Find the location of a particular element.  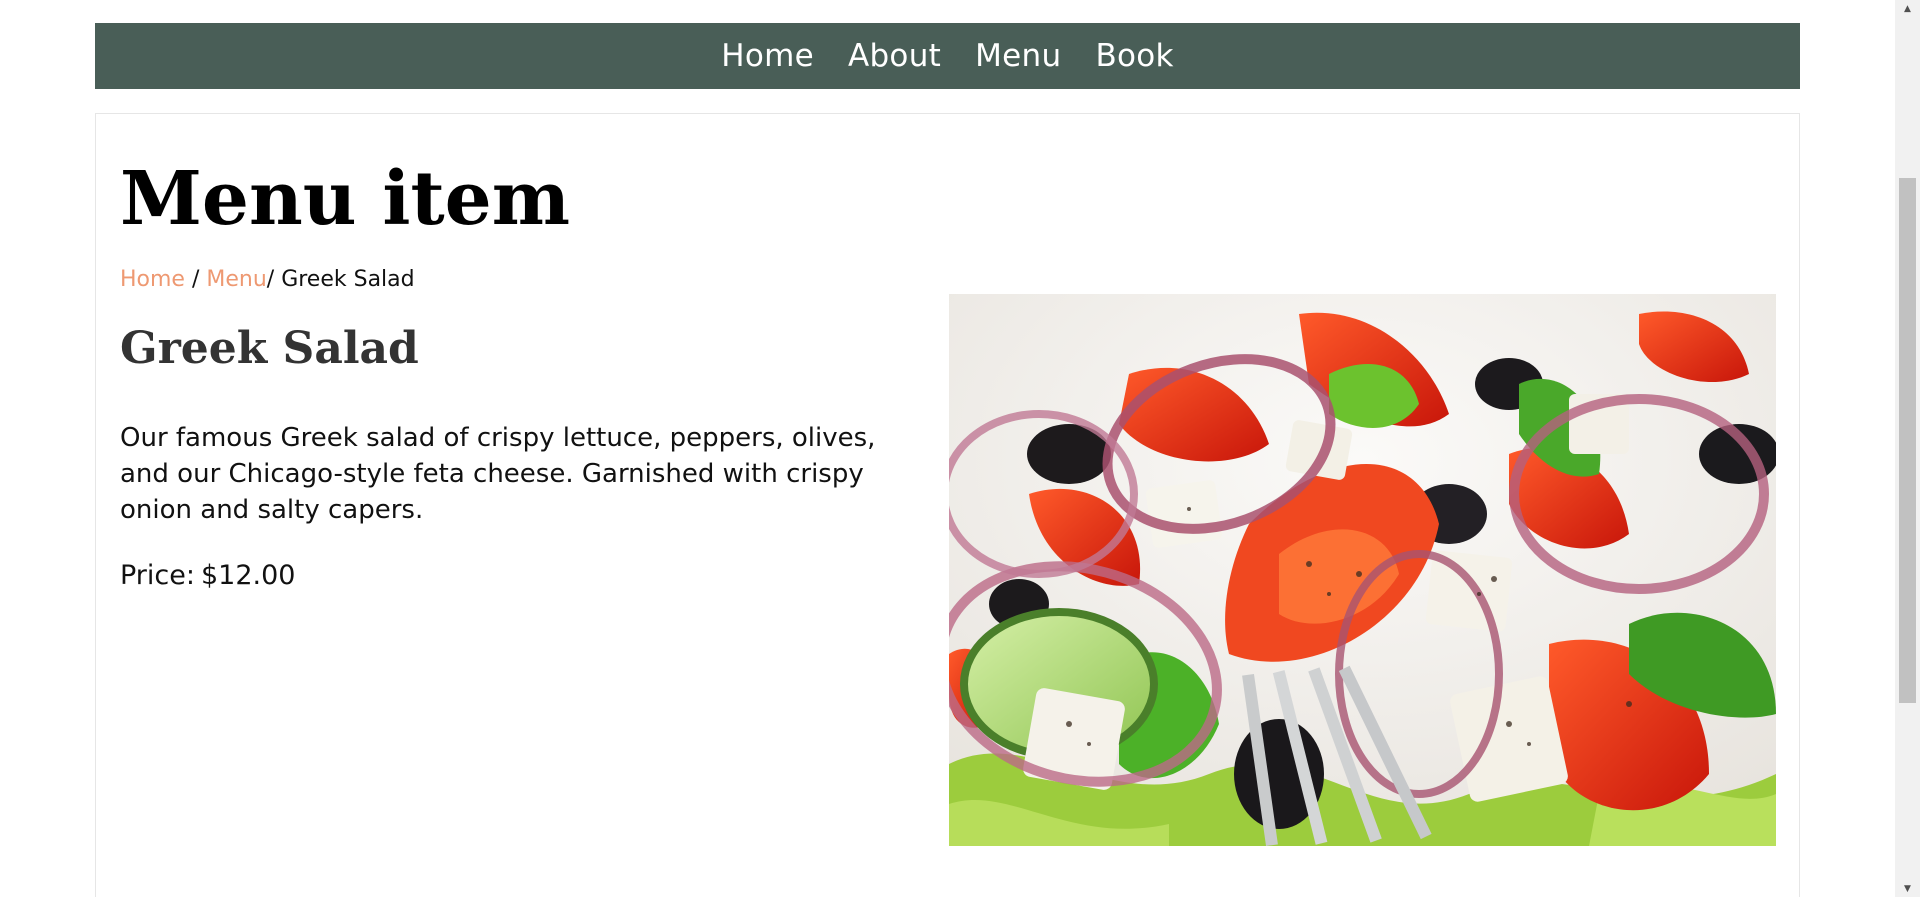

breadcrumb-current: Greek Salad is located at coordinates (348, 279).